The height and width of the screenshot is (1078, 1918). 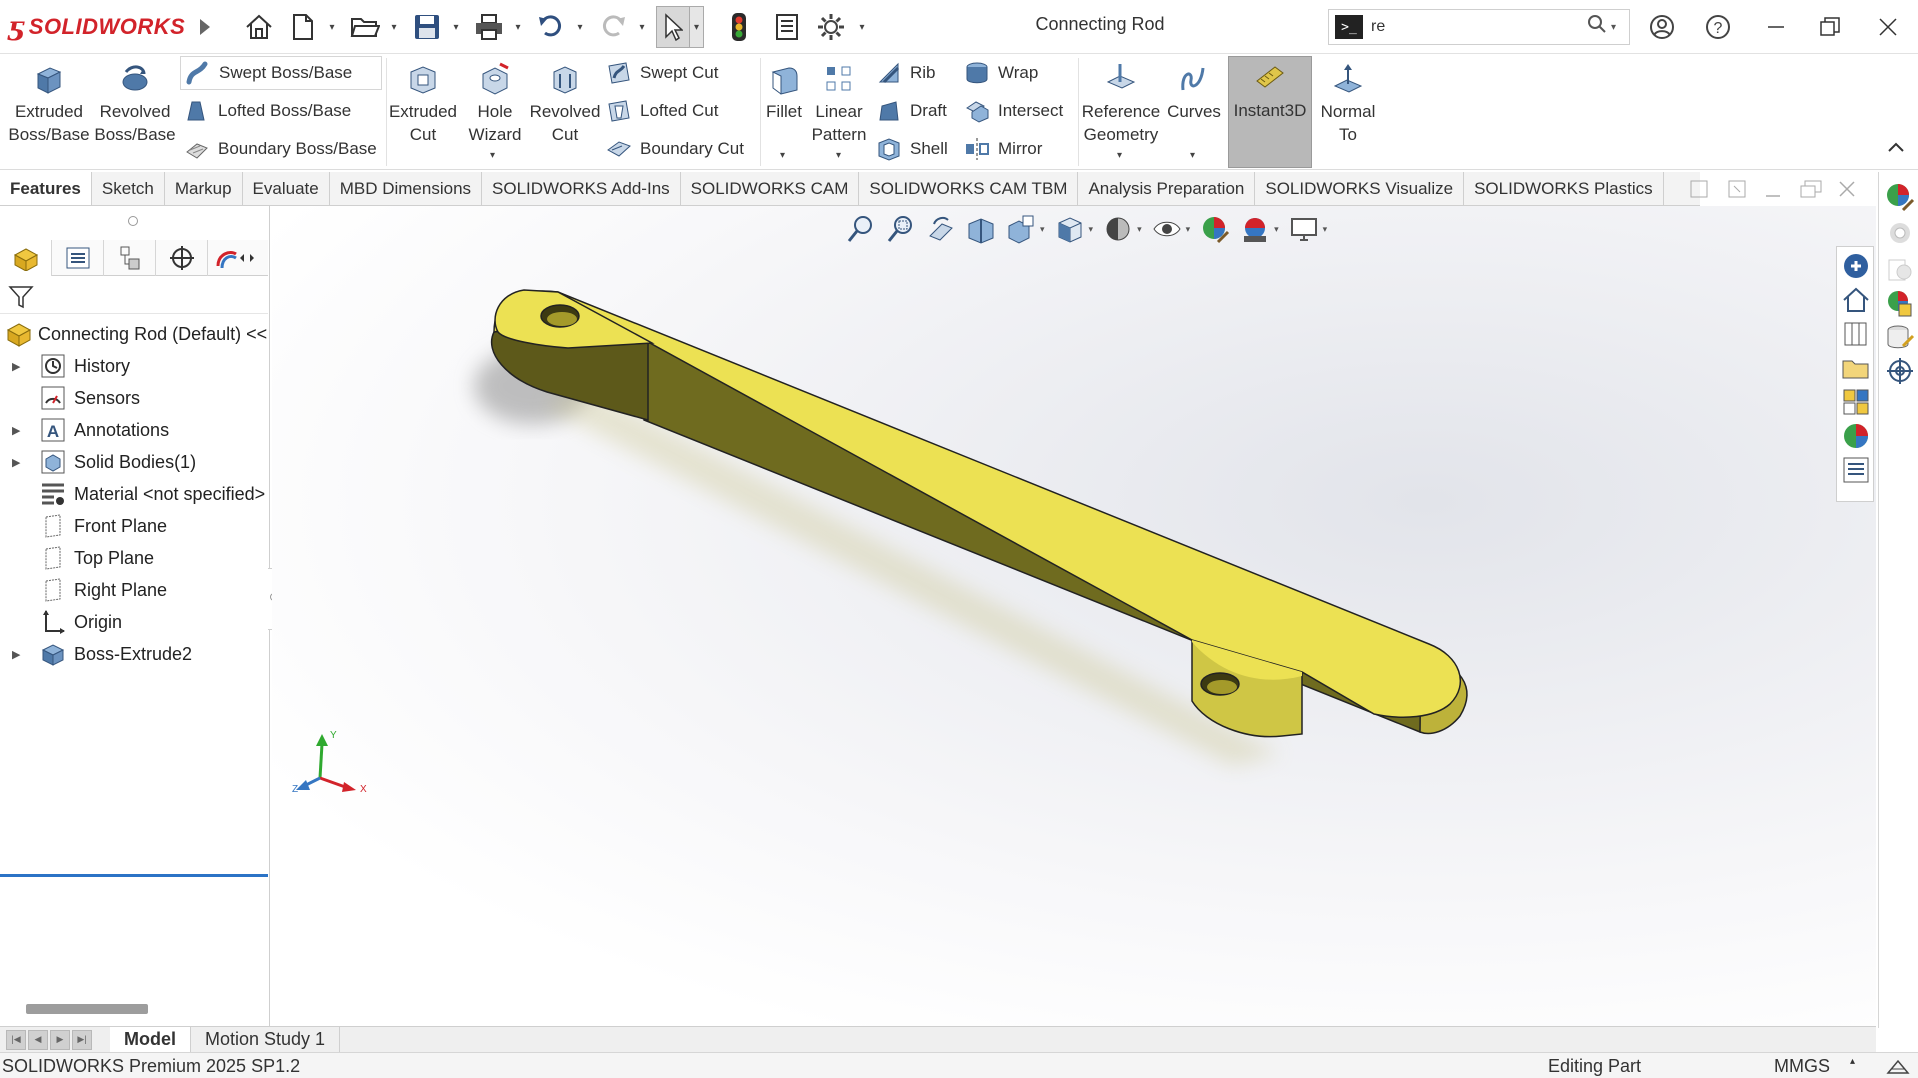 What do you see at coordinates (787, 27) in the screenshot?
I see `file-properties-icon` at bounding box center [787, 27].